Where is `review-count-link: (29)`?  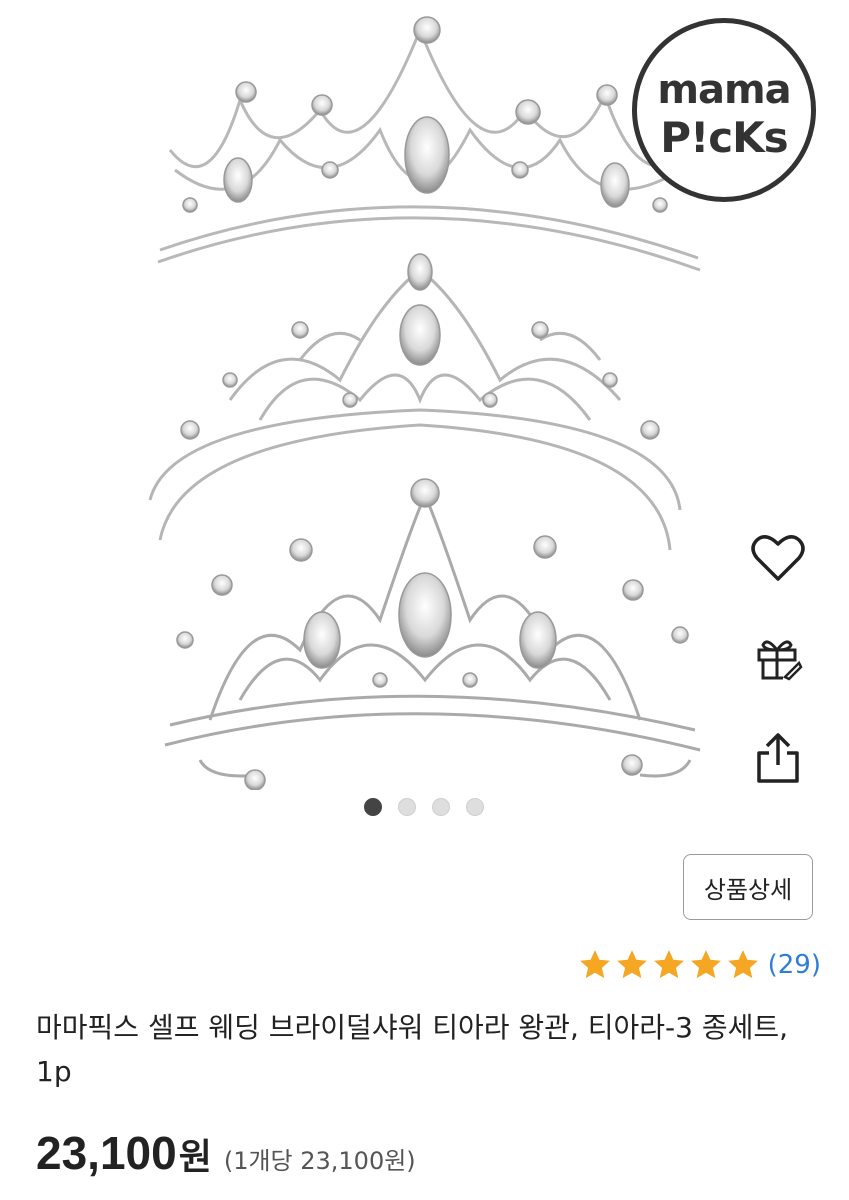 review-count-link: (29) is located at coordinates (794, 965).